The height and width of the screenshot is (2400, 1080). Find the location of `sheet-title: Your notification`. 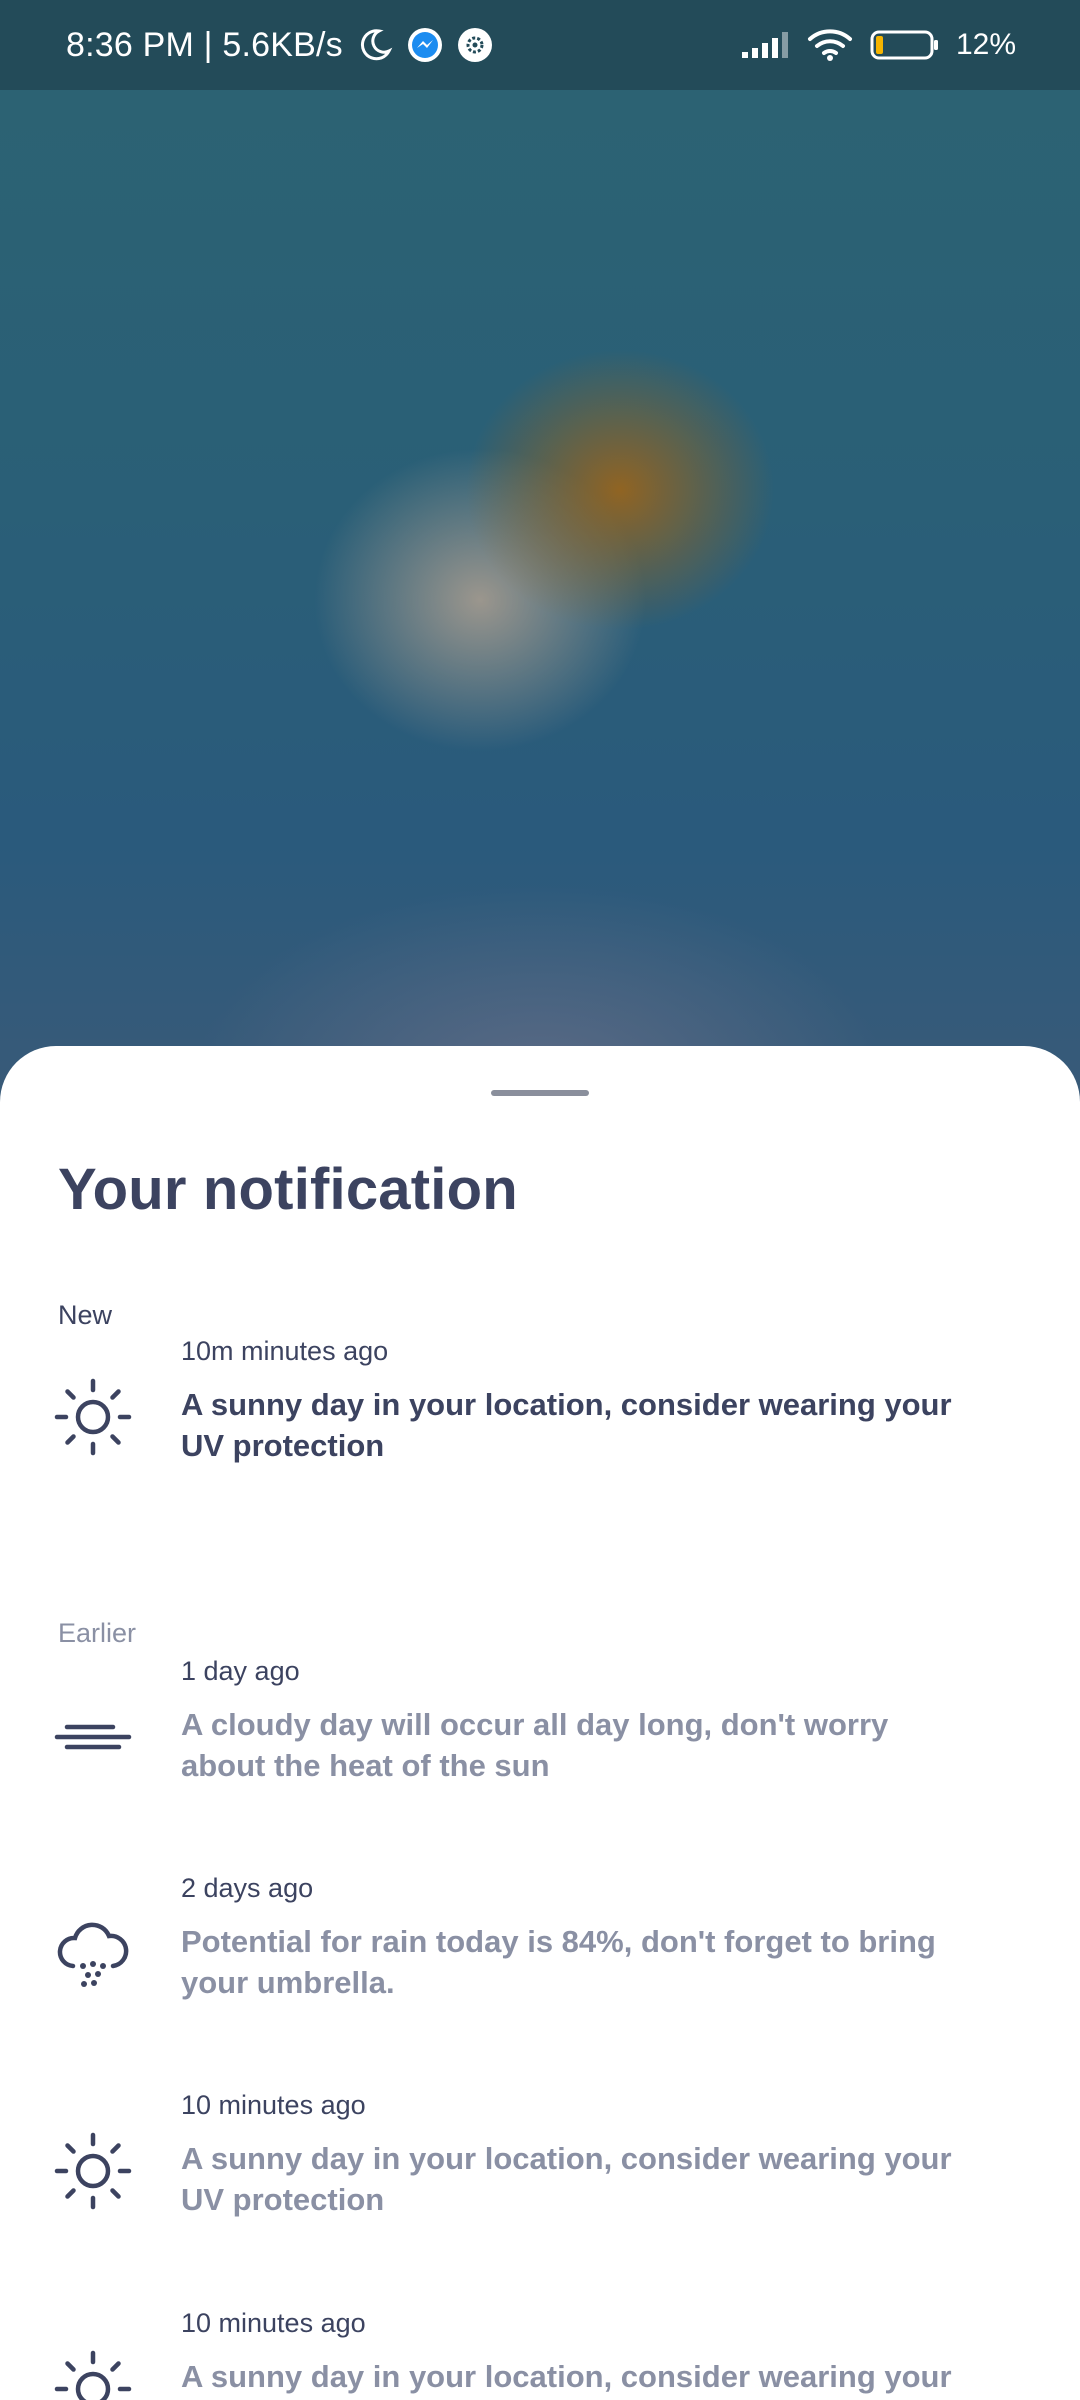

sheet-title: Your notification is located at coordinates (288, 1189).